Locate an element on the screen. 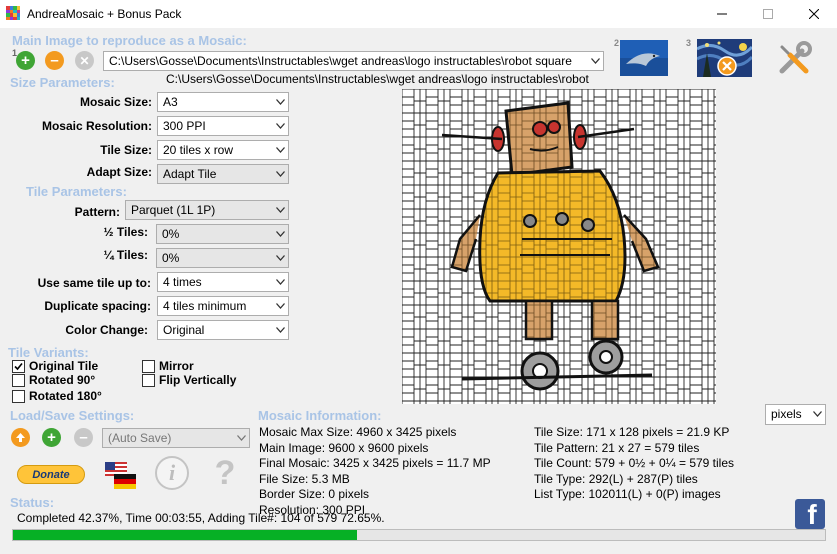  progress-bar-fill is located at coordinates (185, 535).